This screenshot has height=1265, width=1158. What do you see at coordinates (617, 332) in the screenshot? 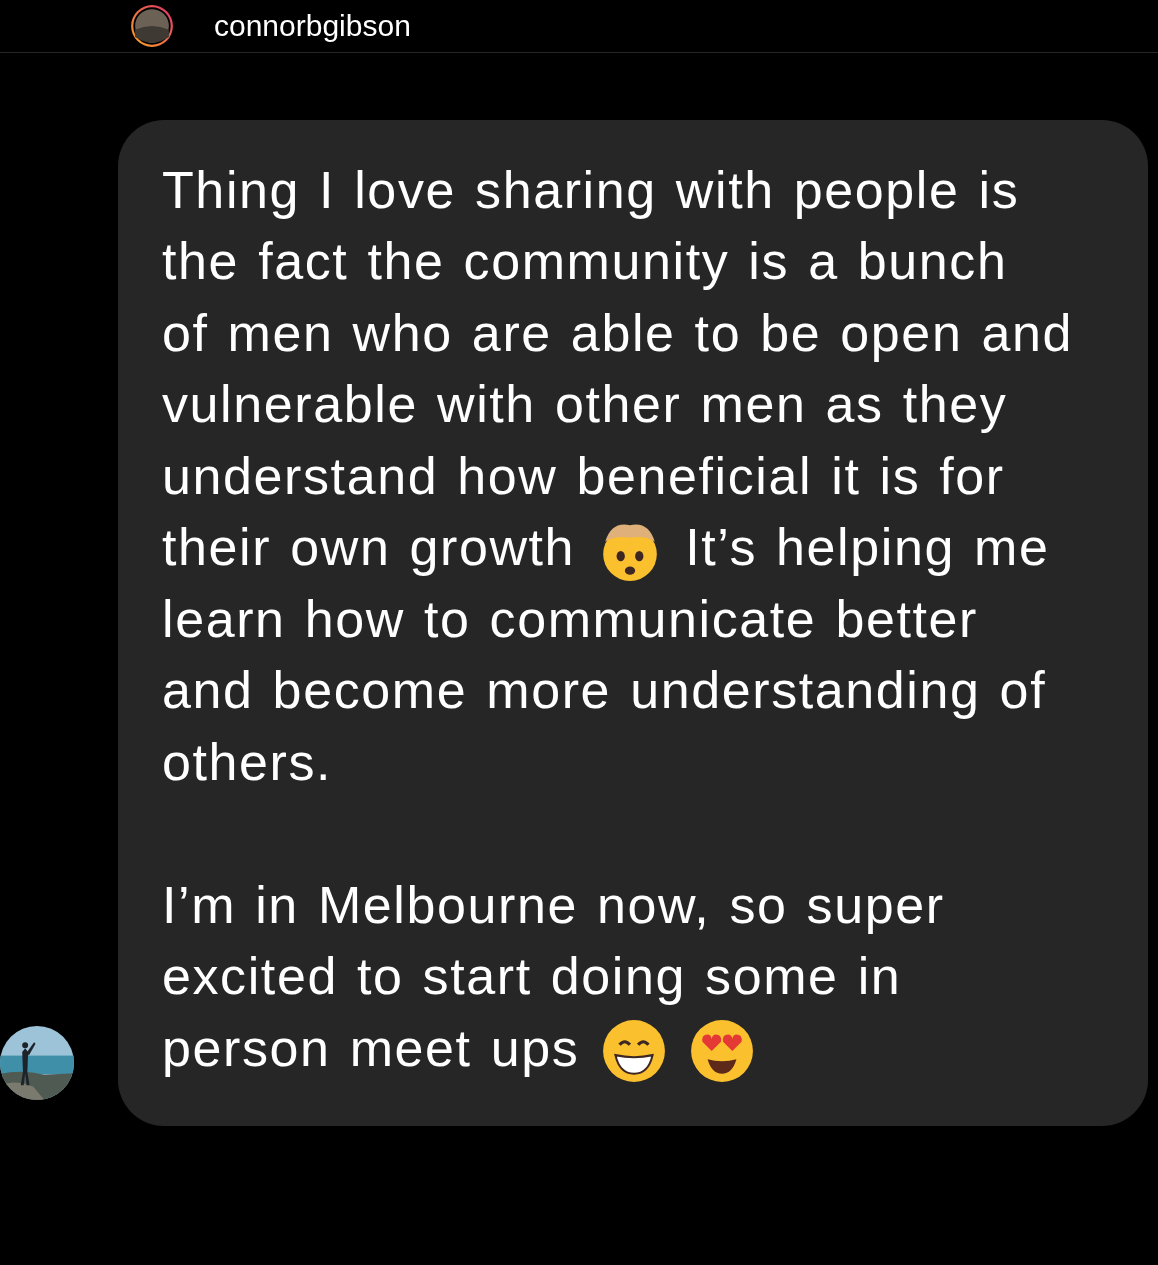
I see `message-text: of men who are able to be open and` at bounding box center [617, 332].